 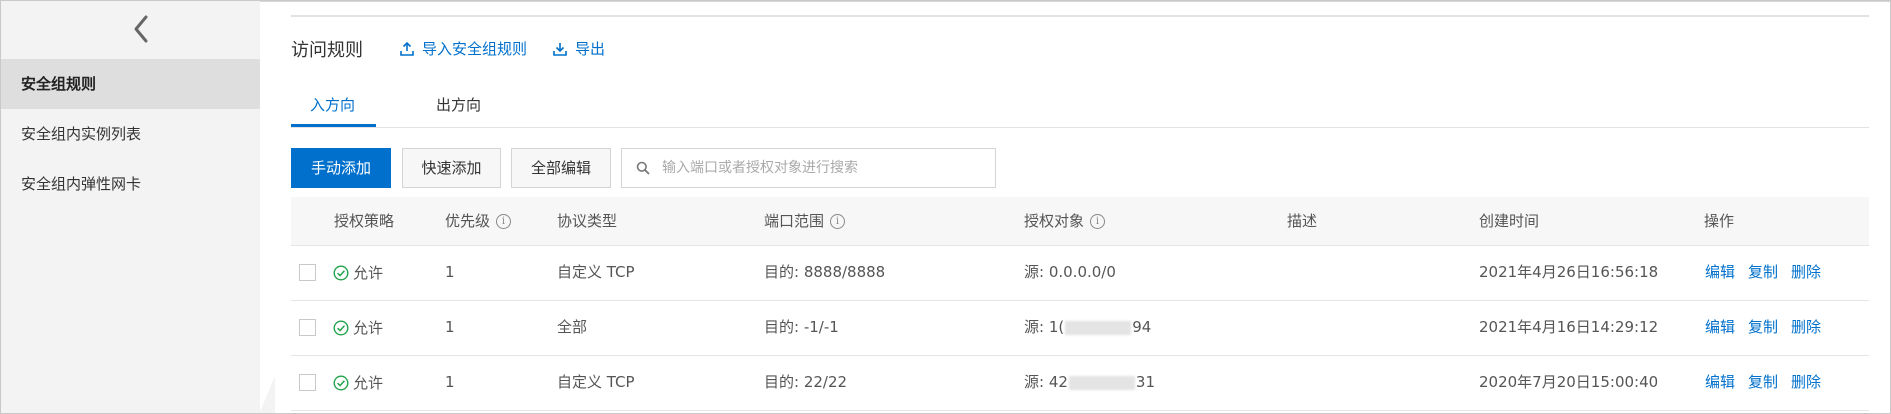 I want to click on sidebar-notch, so click(x=267, y=395).